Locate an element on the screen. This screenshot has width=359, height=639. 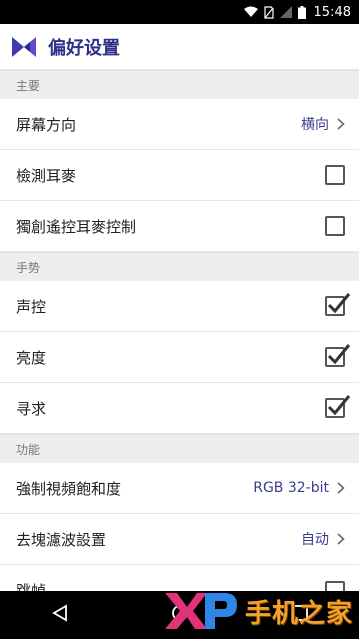
section-header-gestures: 手势 is located at coordinates (179, 266).